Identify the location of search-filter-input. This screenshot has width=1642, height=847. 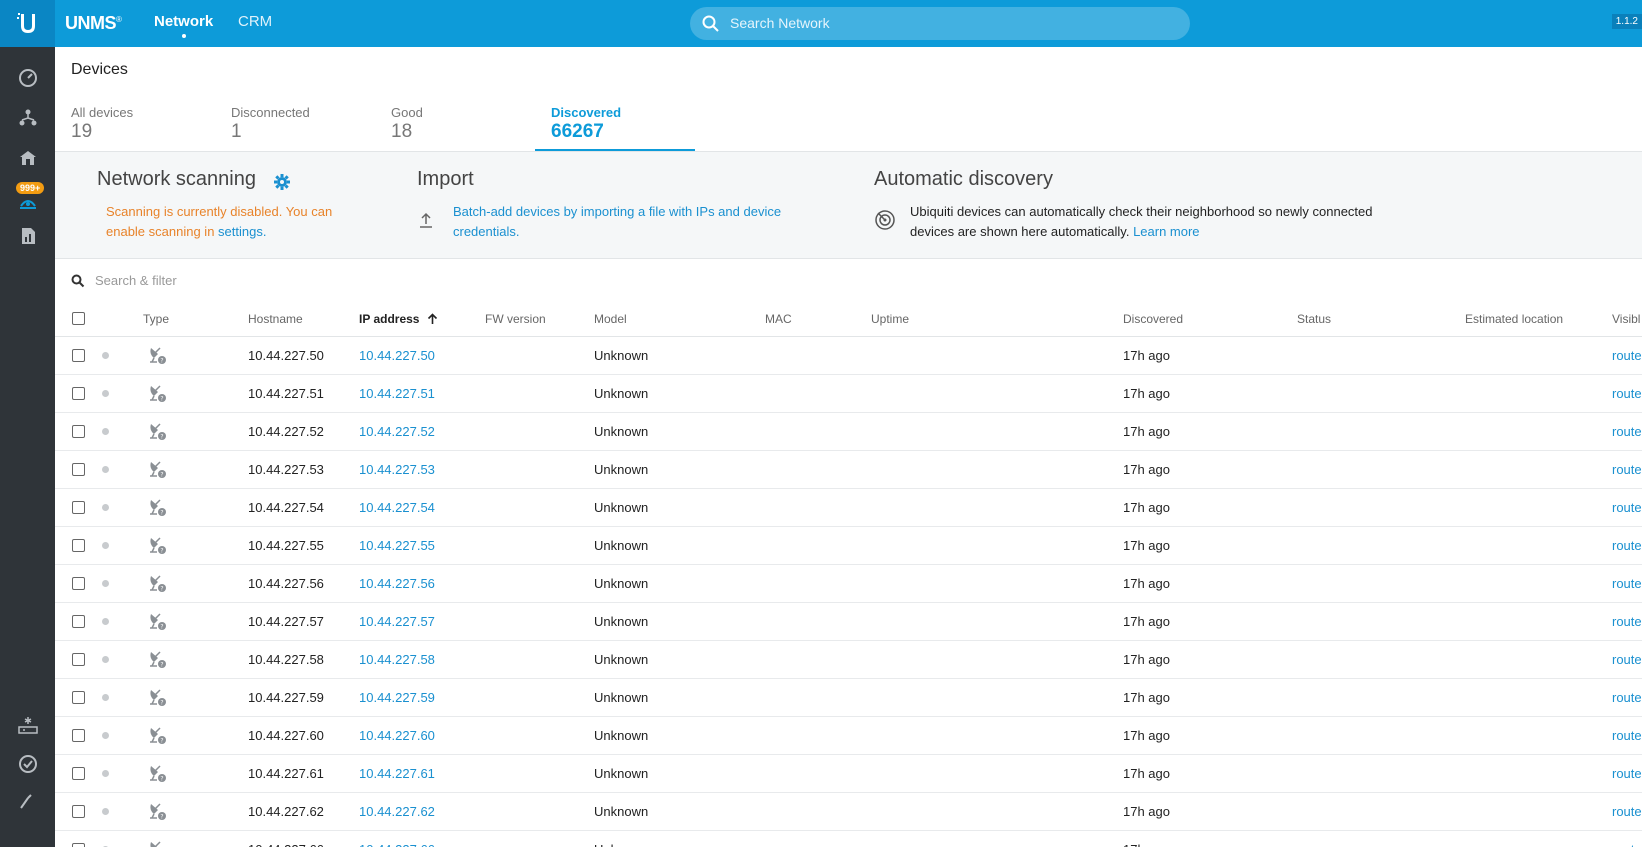
(345, 280).